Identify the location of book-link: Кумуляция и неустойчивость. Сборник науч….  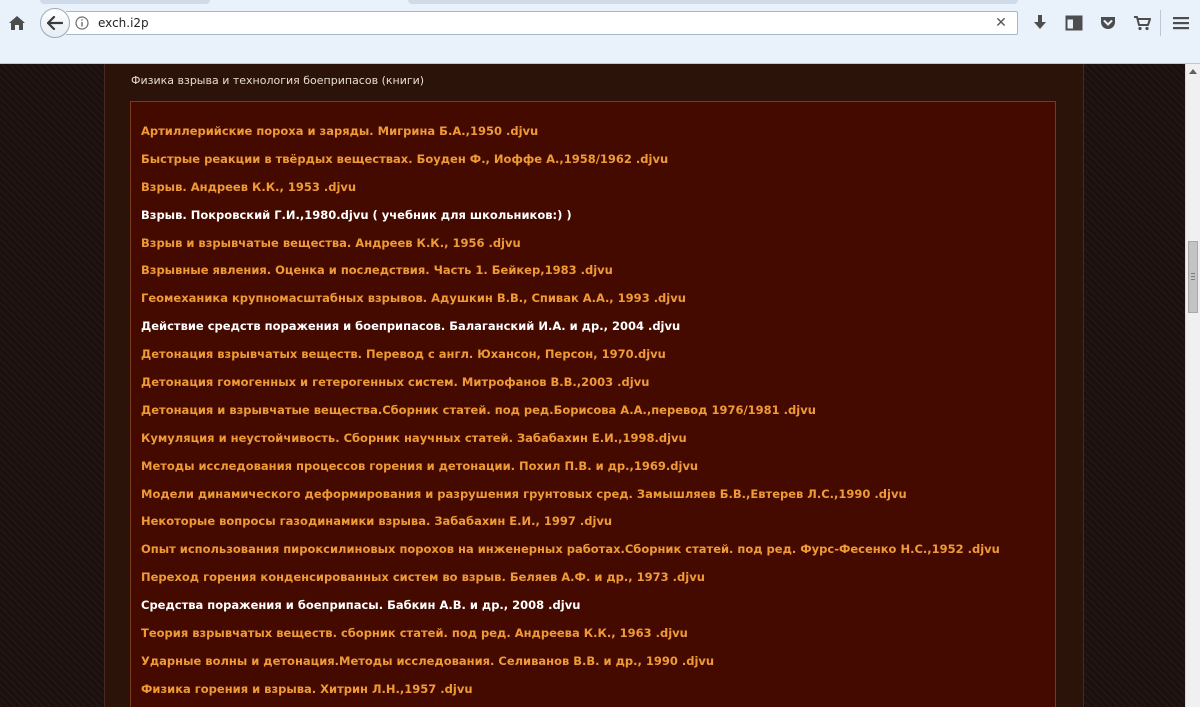
(570, 439).